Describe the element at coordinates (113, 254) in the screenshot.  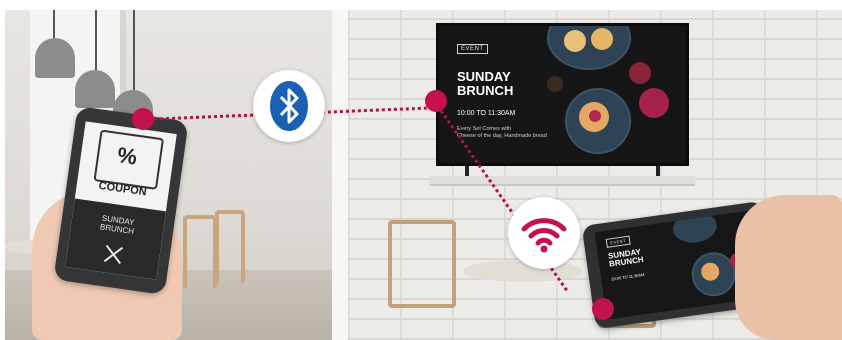
I see `fork-knife-icon` at that location.